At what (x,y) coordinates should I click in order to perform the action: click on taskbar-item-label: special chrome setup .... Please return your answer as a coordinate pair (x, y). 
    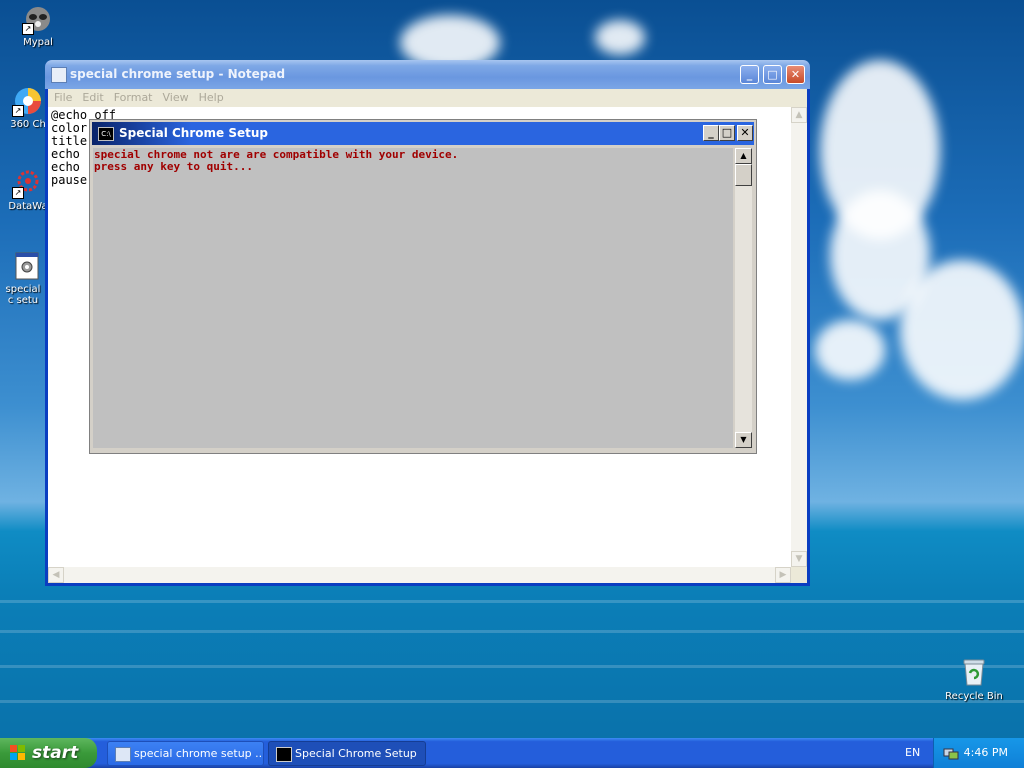
    Looking at the image, I should click on (199, 753).